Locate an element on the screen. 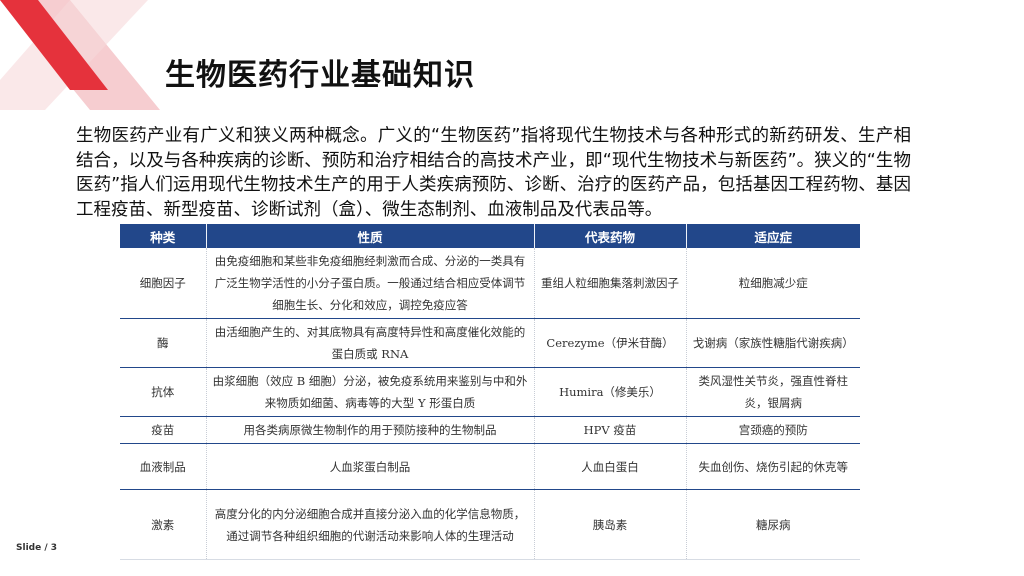  header-type: 种类 is located at coordinates (163, 236).